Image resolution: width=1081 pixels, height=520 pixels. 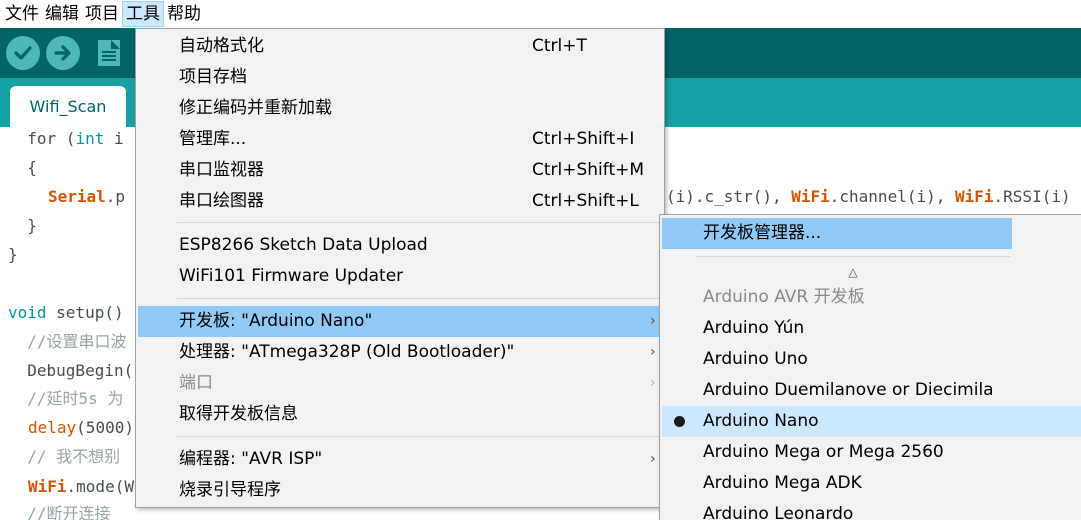 I want to click on menu-tools: 工具, so click(x=143, y=14).